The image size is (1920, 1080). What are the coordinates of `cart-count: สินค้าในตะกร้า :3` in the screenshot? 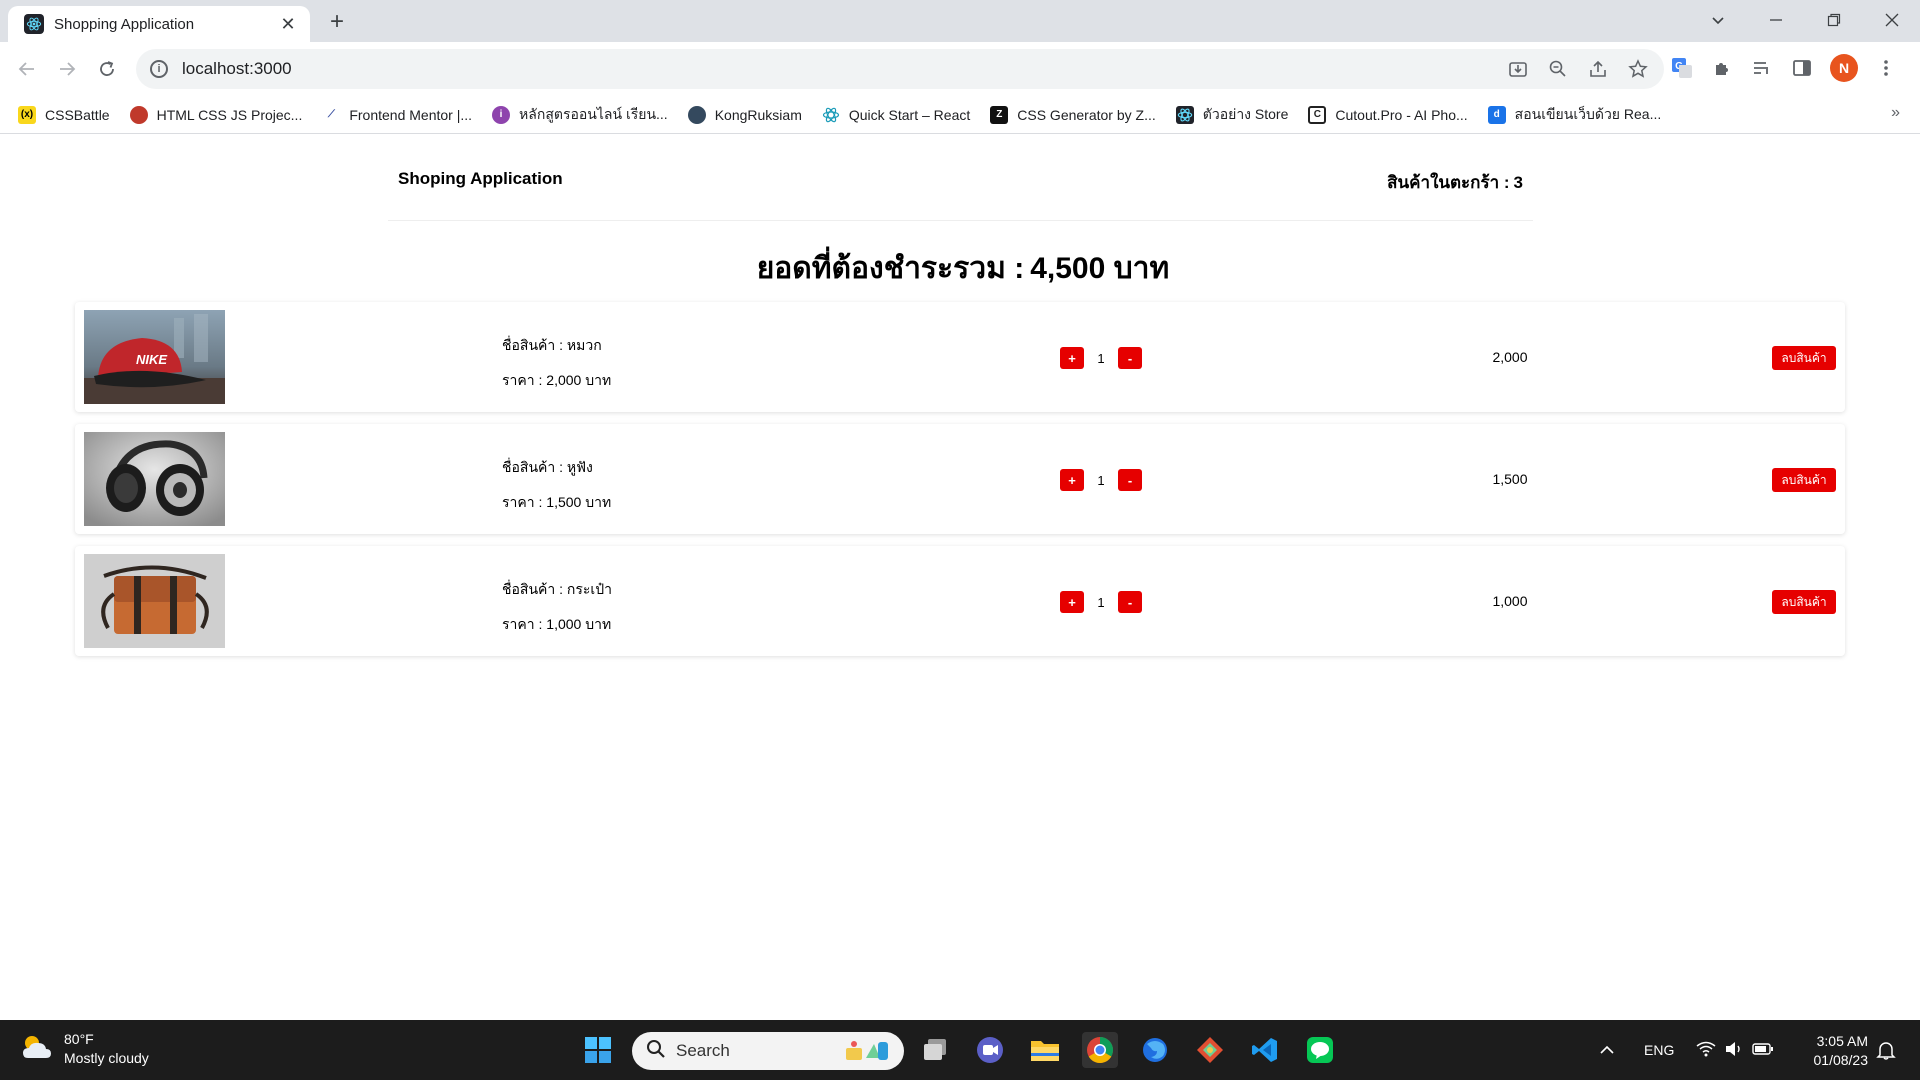 It's located at (1453, 182).